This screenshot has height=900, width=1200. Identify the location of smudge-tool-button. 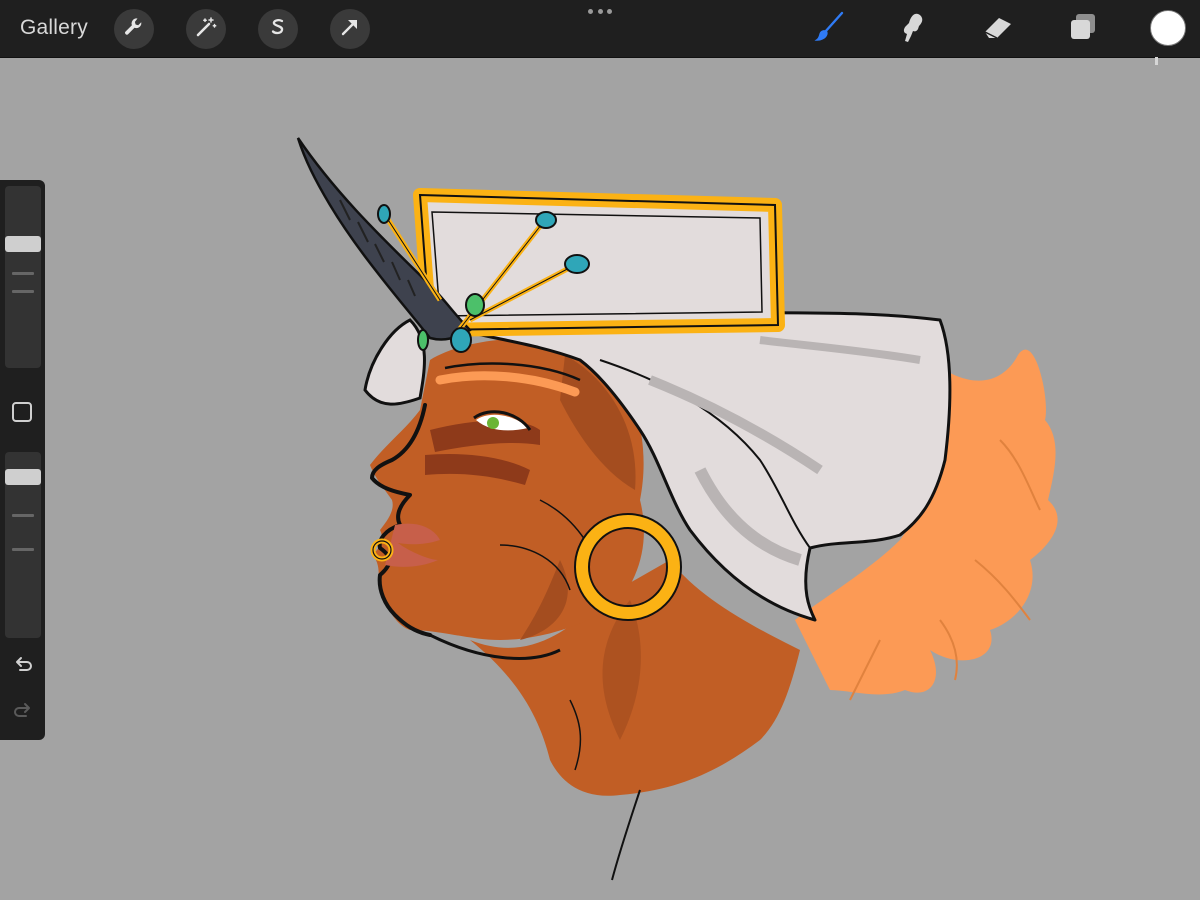
(913, 29).